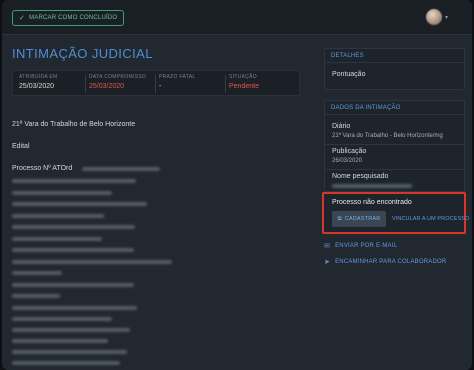 Image resolution: width=474 pixels, height=370 pixels. Describe the element at coordinates (349, 74) in the screenshot. I see `pontuacao-label: Pontuação` at that location.